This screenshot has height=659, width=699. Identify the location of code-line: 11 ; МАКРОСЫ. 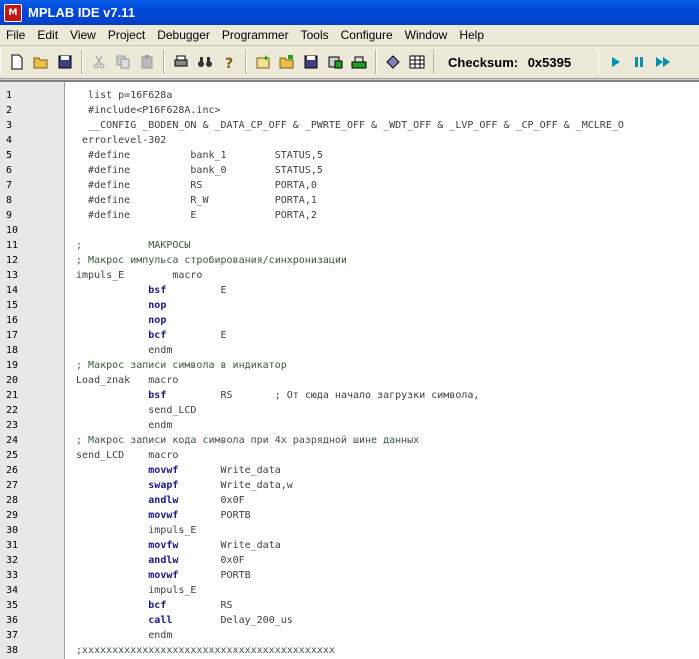
(349, 245).